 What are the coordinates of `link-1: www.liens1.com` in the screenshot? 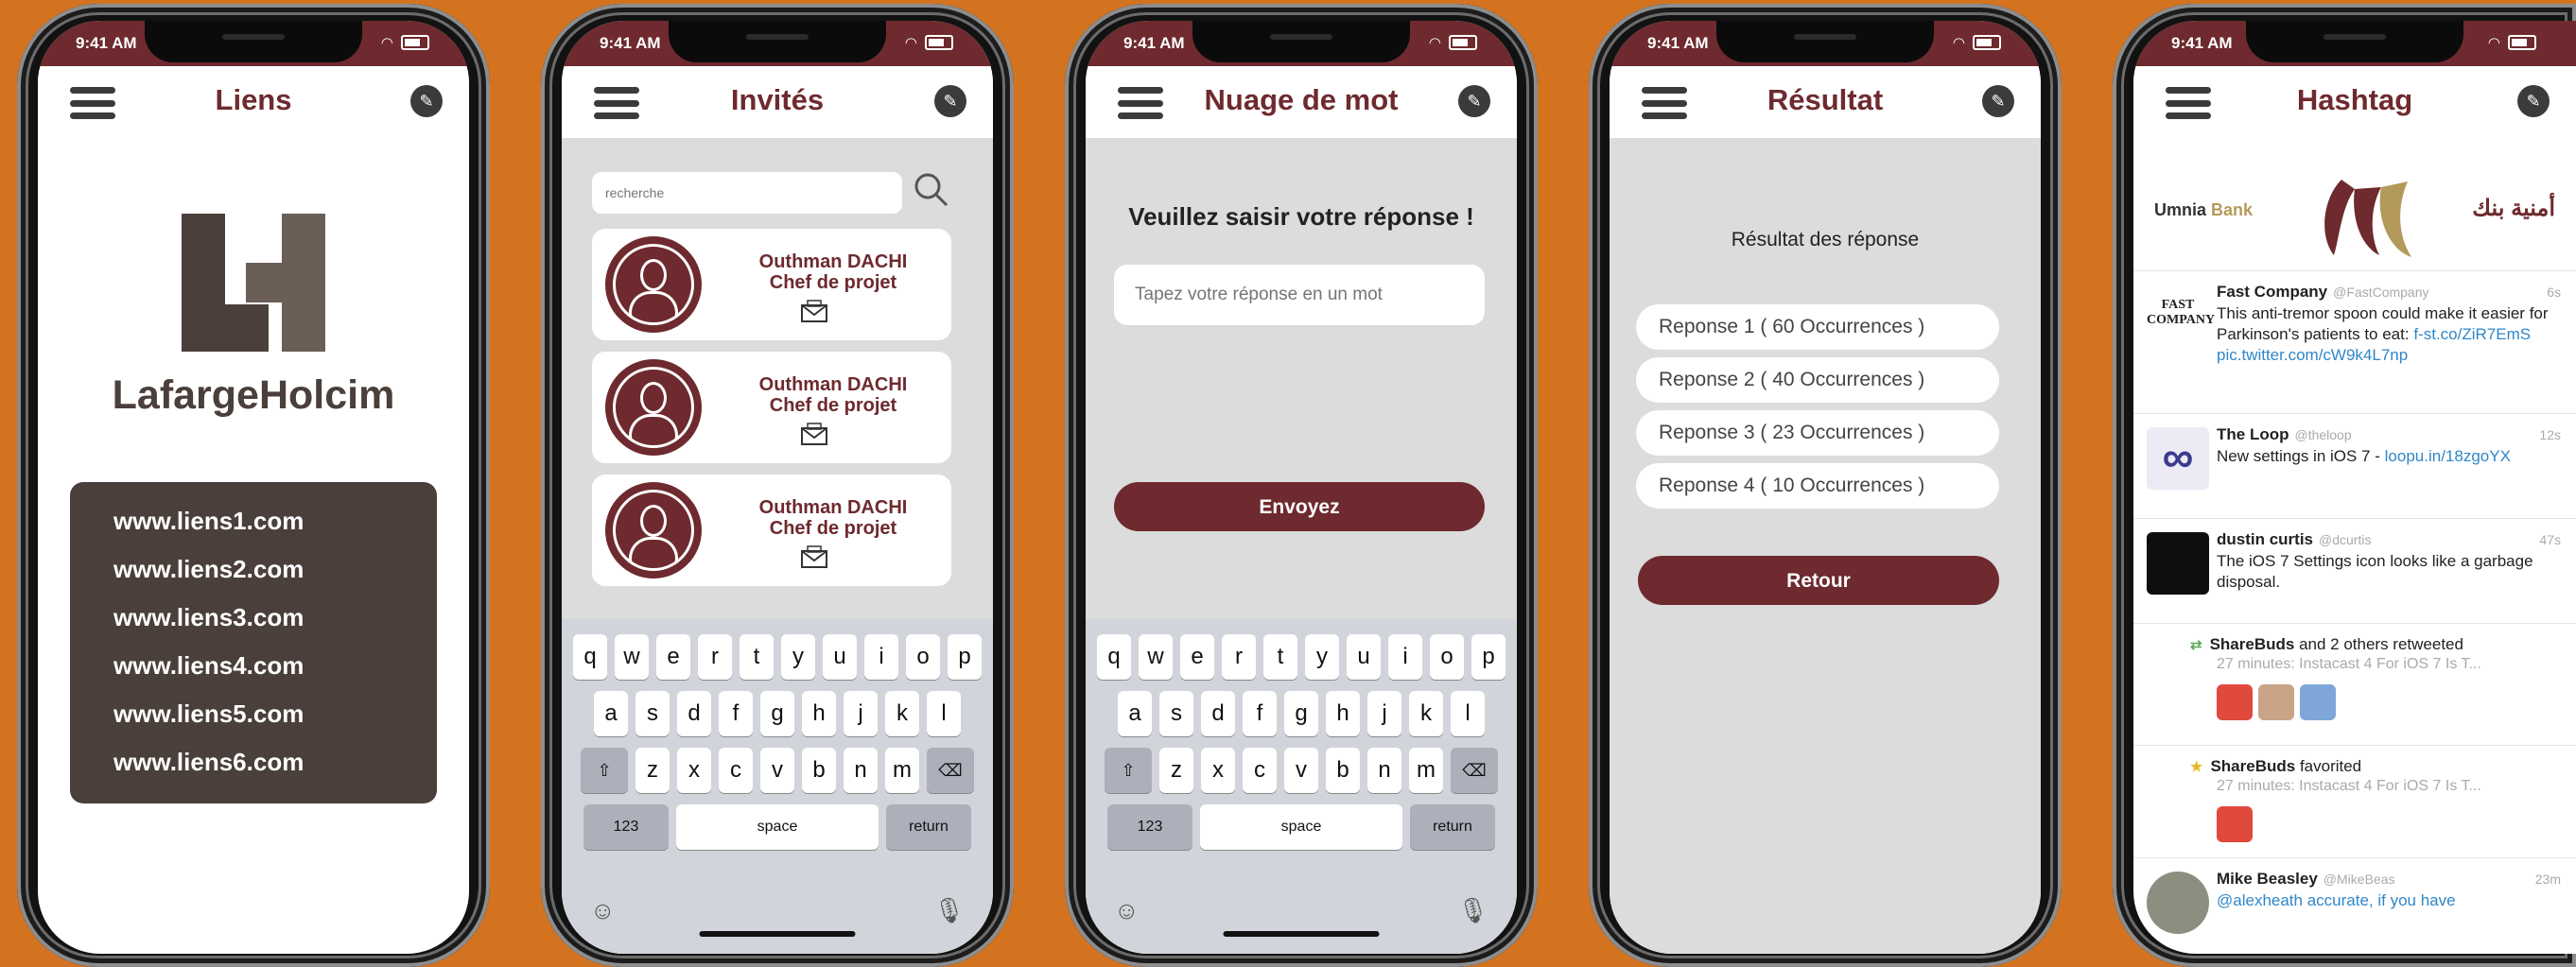 It's located at (275, 521).